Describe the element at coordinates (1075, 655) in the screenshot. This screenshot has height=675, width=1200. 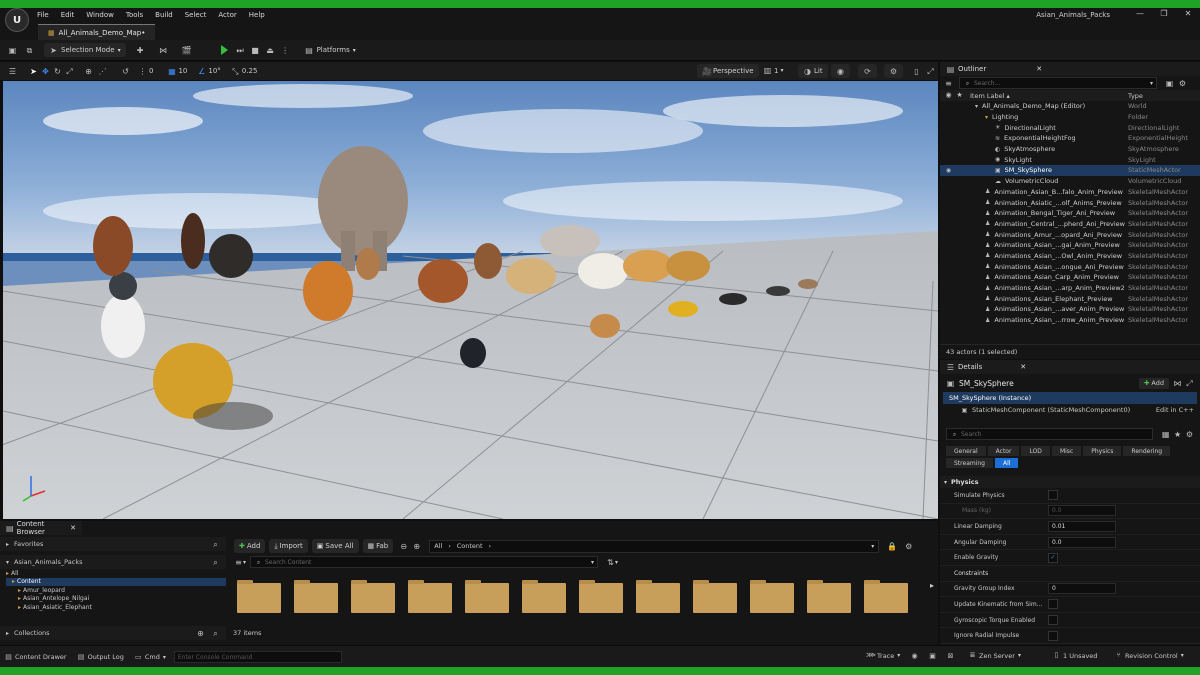
I see `unsaved-button: ▯ 1 Unsaved` at that location.